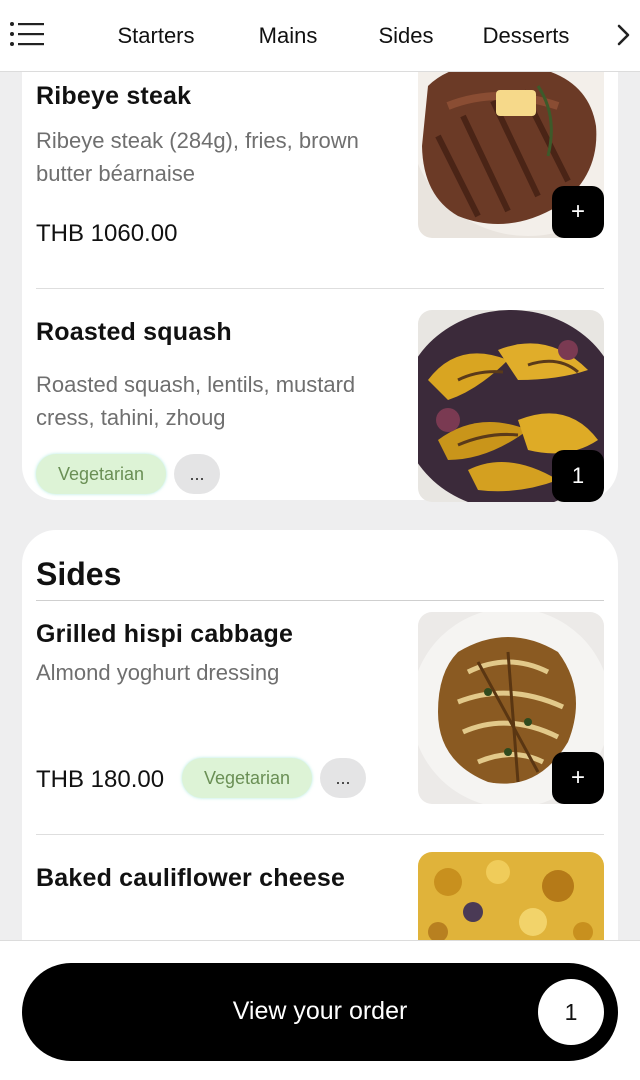 Image resolution: width=640 pixels, height=1080 pixels. Describe the element at coordinates (511, 406) in the screenshot. I see `roasted-squash-photo: 1` at that location.